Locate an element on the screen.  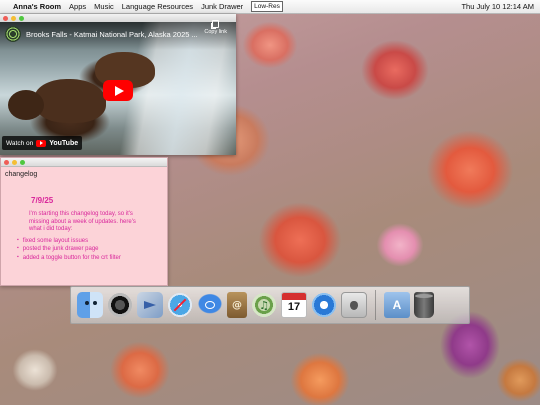
menu-item-junk-drawer: Junk Drawer is located at coordinates (222, 6).